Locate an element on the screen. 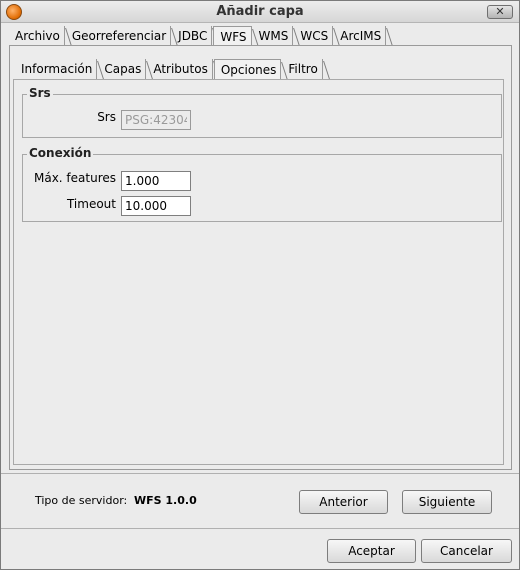  tab-opciones: Opciones is located at coordinates (247, 69).